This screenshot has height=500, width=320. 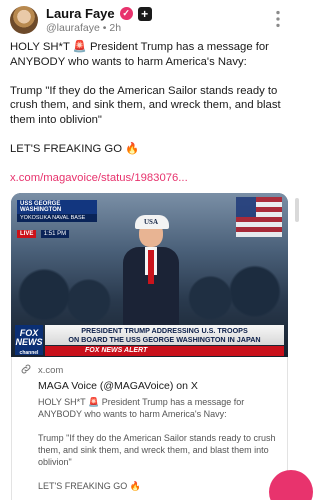 What do you see at coordinates (75, 148) in the screenshot?
I see `post-paragraph: LET'S FREAKING GO 🔥` at bounding box center [75, 148].